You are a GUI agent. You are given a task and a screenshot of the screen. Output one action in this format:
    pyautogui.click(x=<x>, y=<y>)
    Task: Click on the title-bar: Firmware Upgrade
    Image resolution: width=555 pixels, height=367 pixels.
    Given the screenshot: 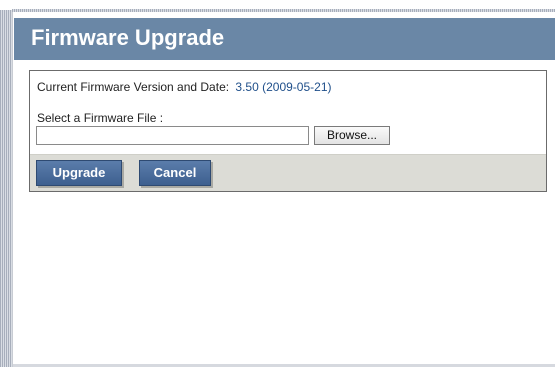 What is the action you would take?
    pyautogui.click(x=284, y=39)
    